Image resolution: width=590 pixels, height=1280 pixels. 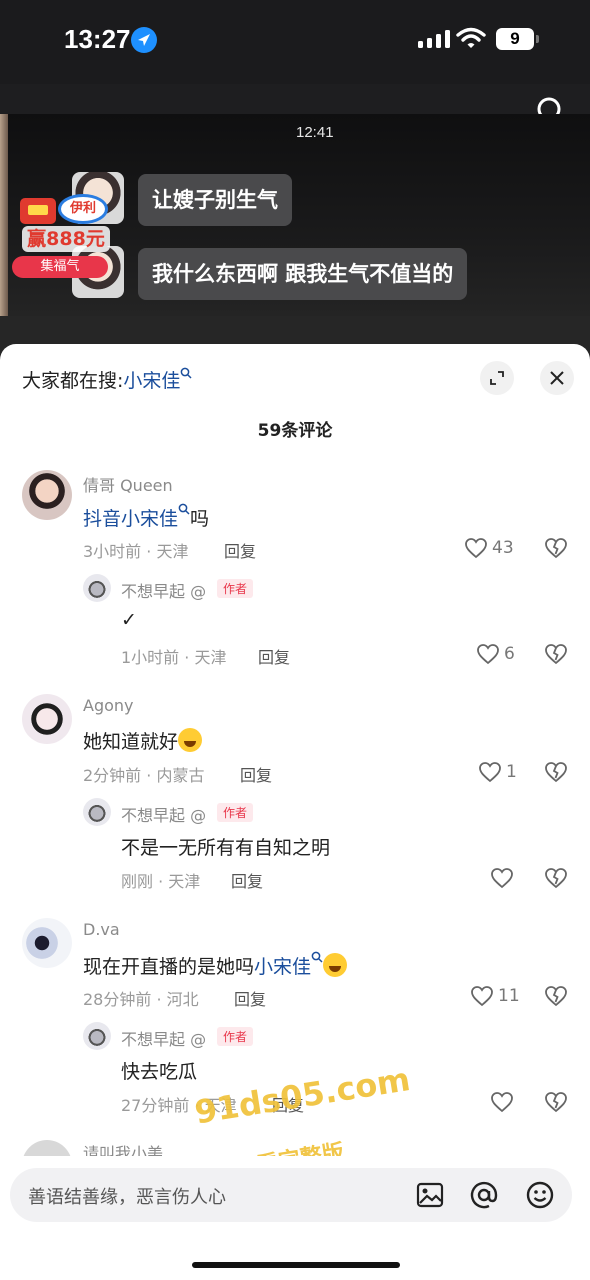 What do you see at coordinates (66, 239) in the screenshot?
I see `promo-amount: 赢888元` at bounding box center [66, 239].